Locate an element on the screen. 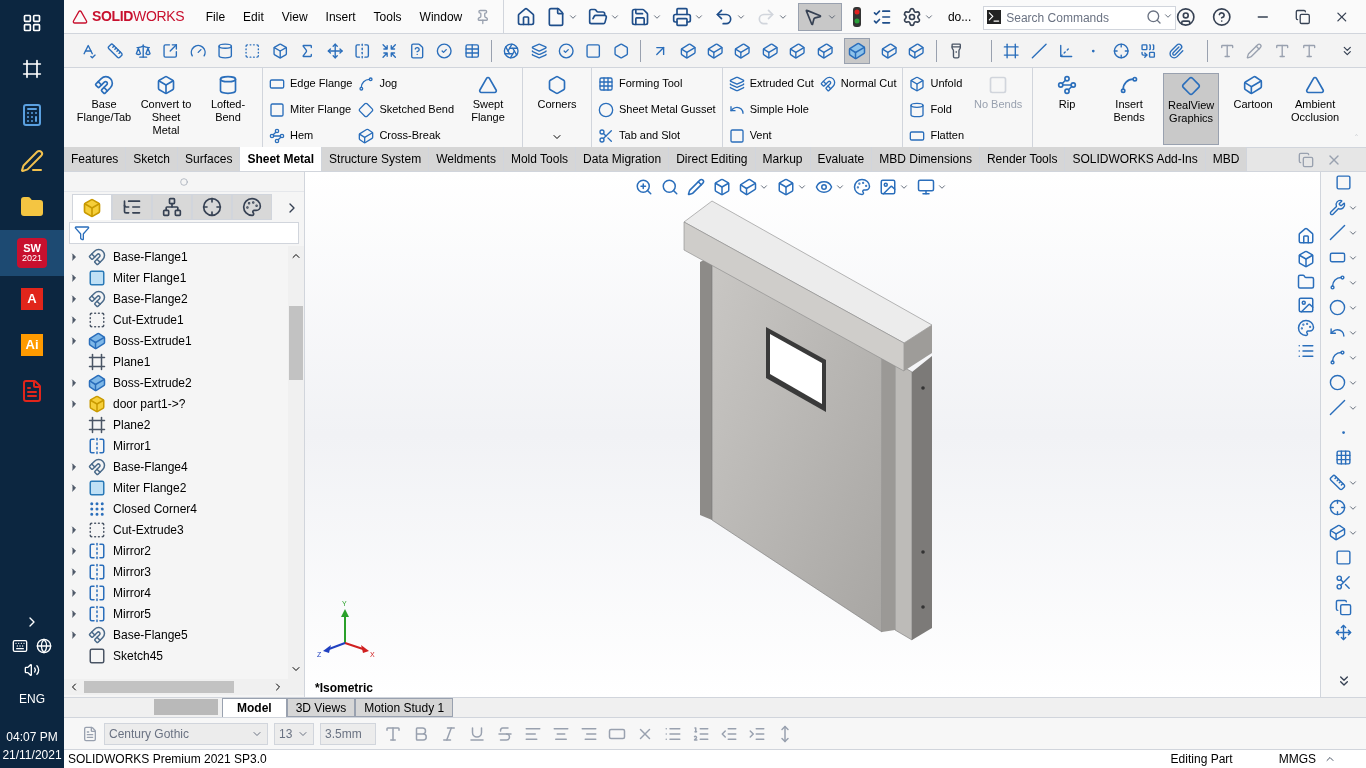 The height and width of the screenshot is (768, 1366). menu-item: Insert is located at coordinates (340, 16).